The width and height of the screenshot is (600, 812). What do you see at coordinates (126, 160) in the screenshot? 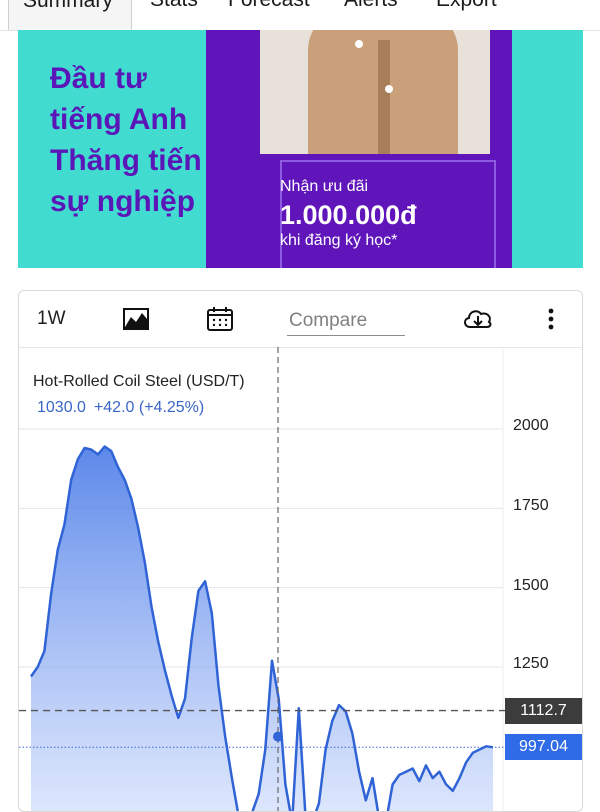
I see `ad-headline-line: Thăng tiến` at bounding box center [126, 160].